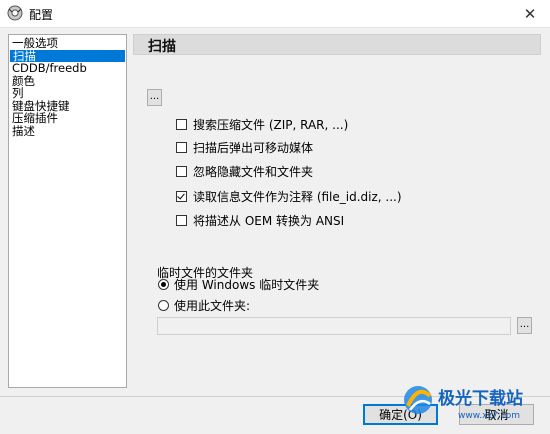 This screenshot has width=550, height=434. I want to click on close-icon: ✕, so click(530, 13).